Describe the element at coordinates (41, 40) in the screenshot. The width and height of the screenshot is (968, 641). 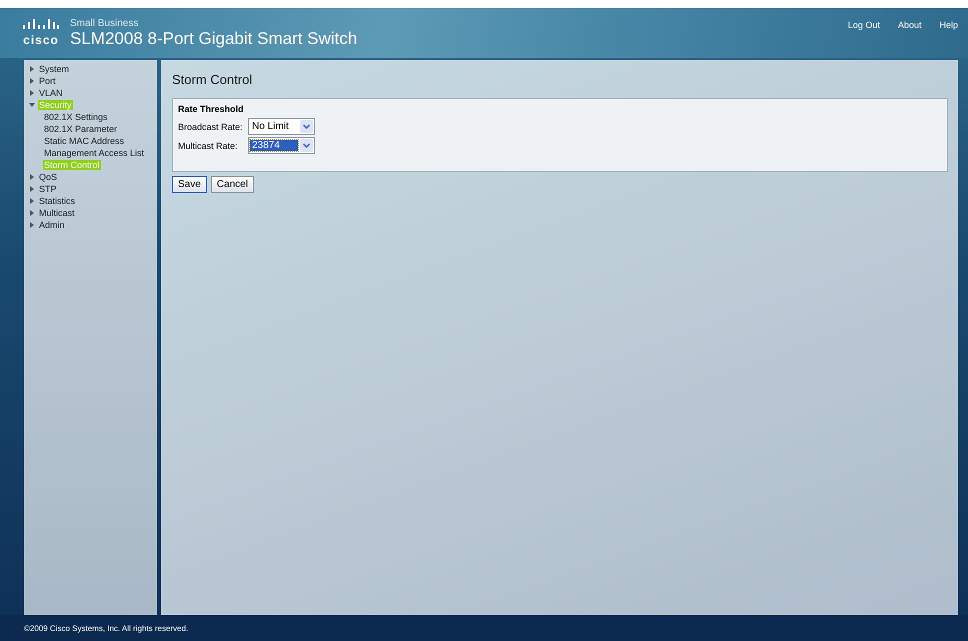
I see `logo-text: cisco` at that location.